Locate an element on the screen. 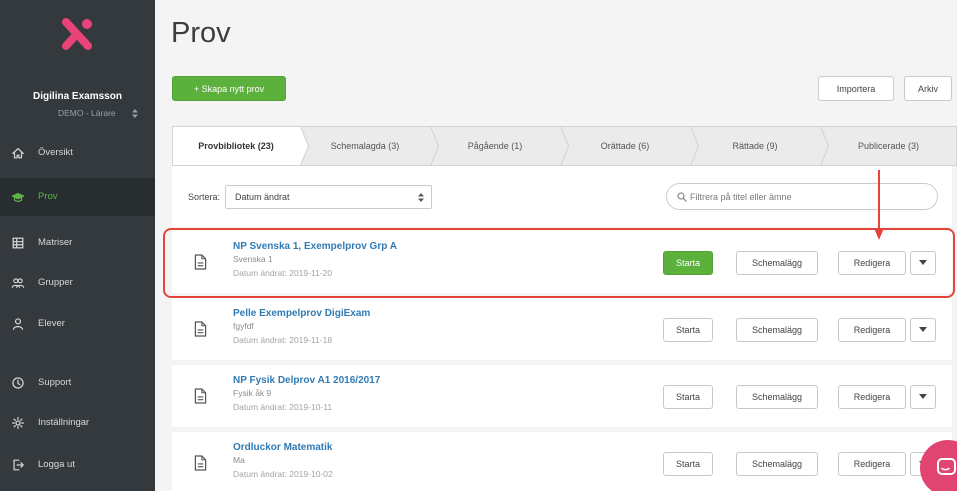 The height and width of the screenshot is (491, 957). chat-launcher is located at coordinates (937, 464).